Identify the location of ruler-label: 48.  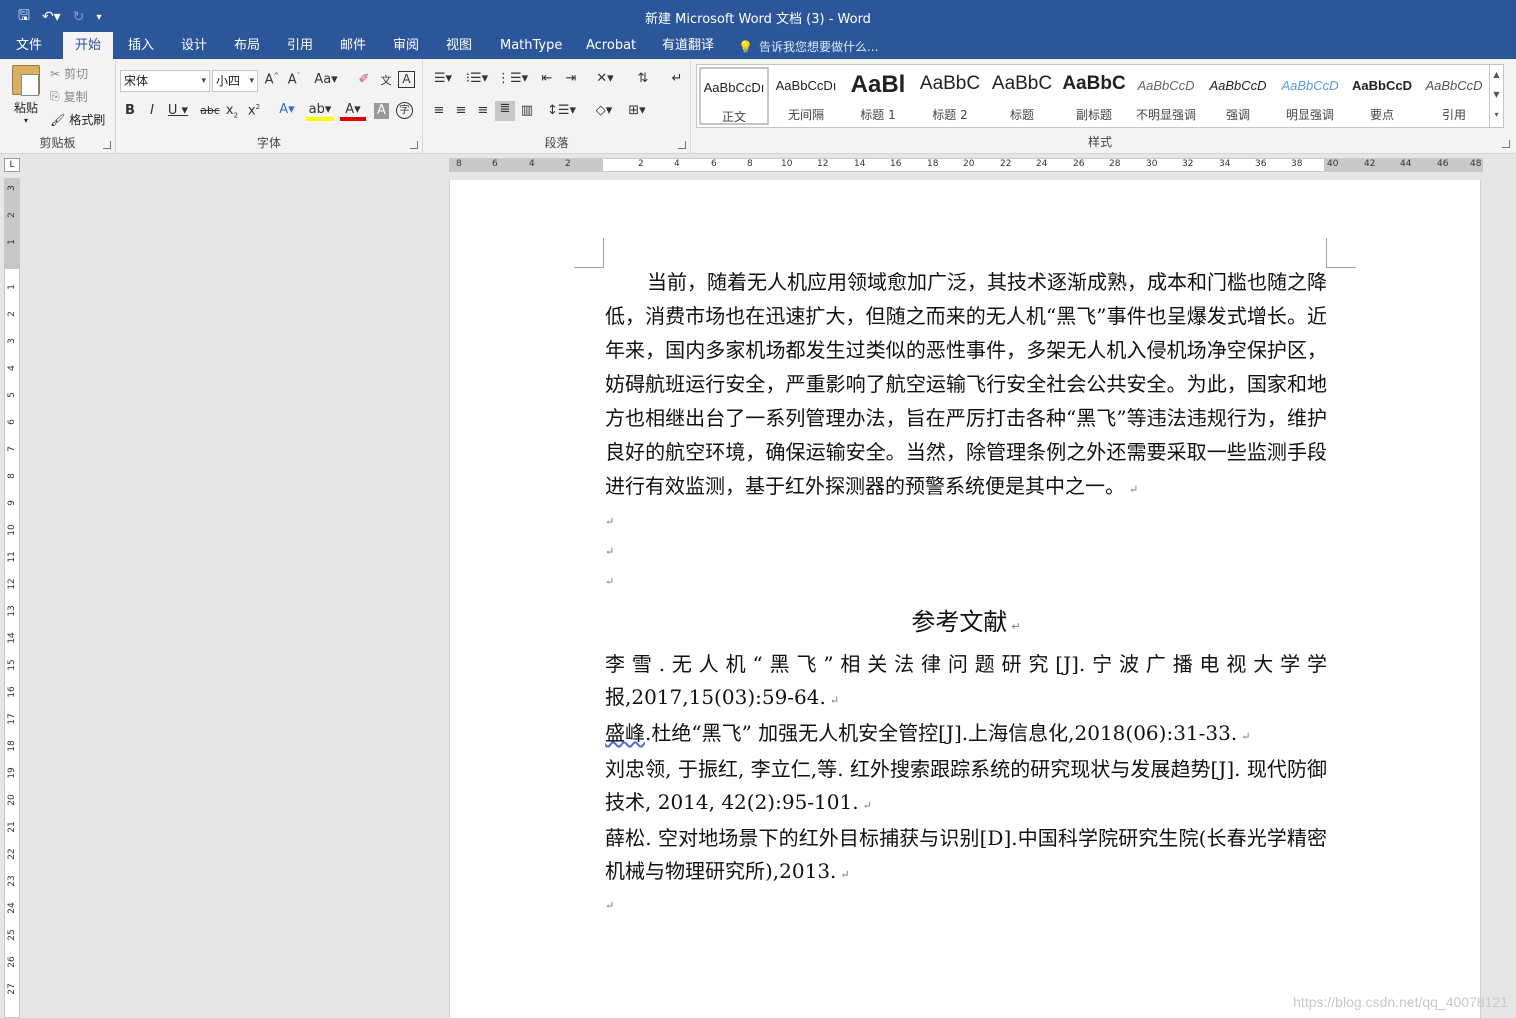
(1476, 164).